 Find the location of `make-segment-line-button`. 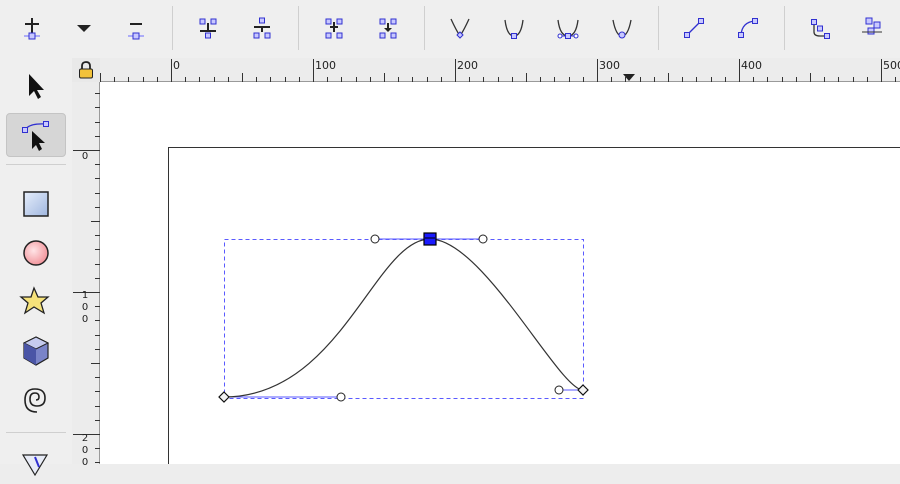

make-segment-line-button is located at coordinates (694, 28).